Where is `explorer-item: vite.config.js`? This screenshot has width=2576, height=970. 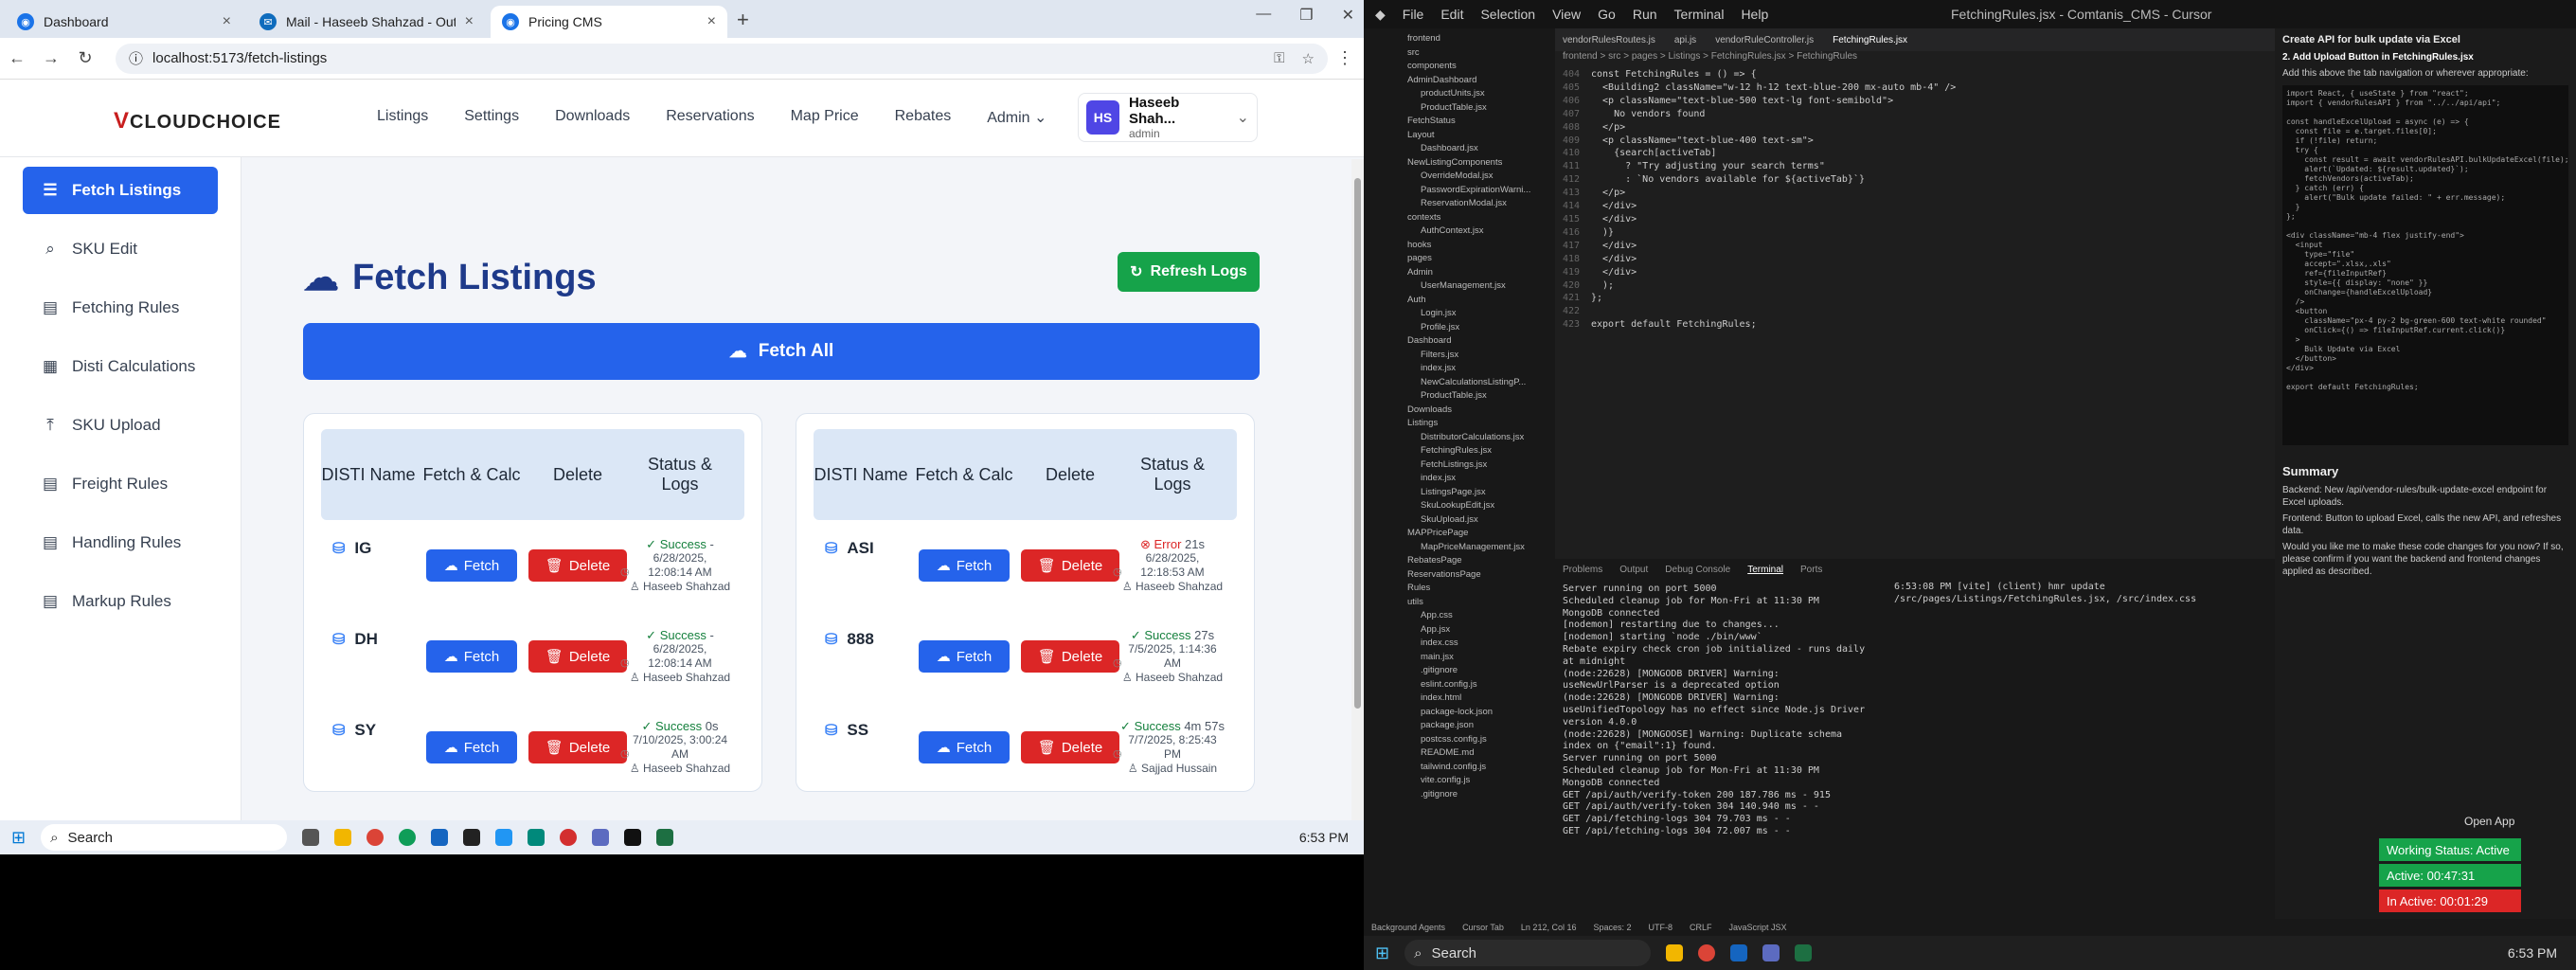 explorer-item: vite.config.js is located at coordinates (1474, 781).